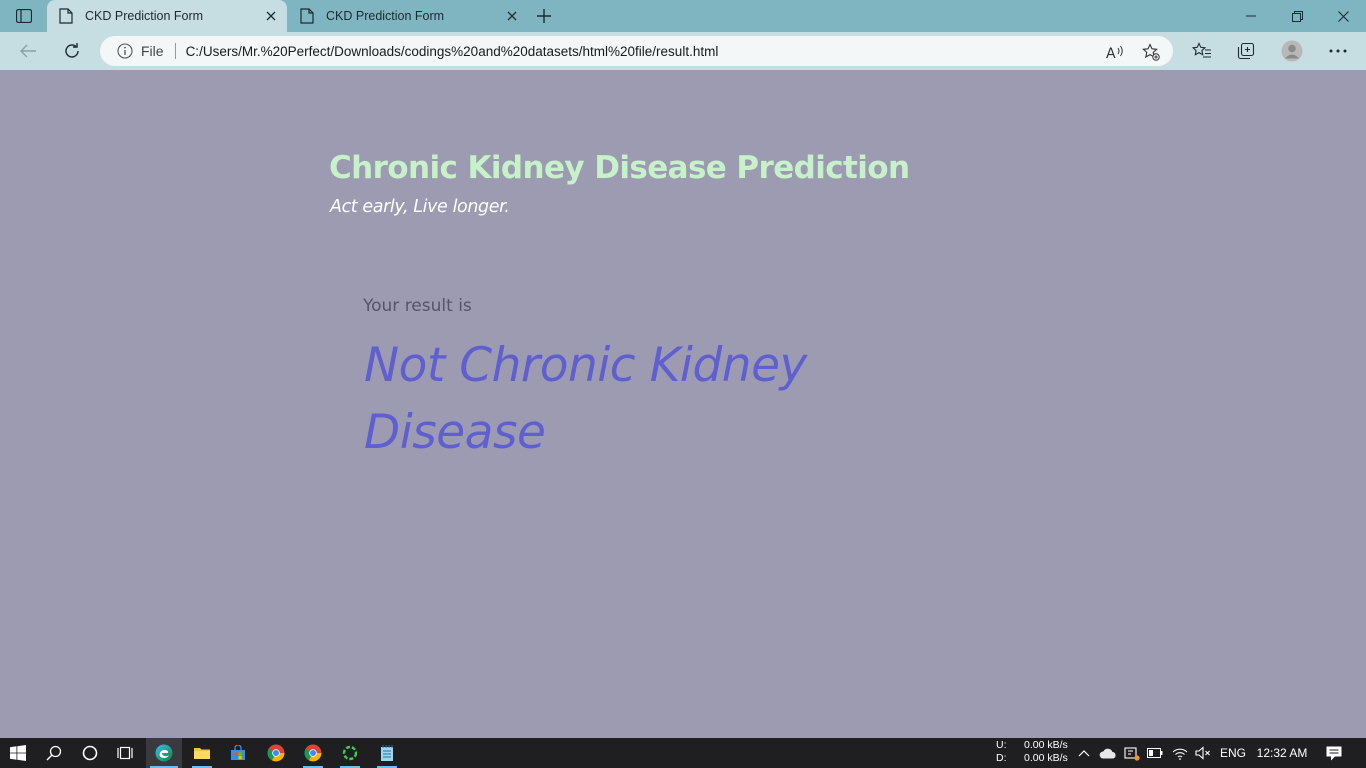 Image resolution: width=1366 pixels, height=768 pixels. What do you see at coordinates (1202, 51) in the screenshot?
I see `favorites-icon` at bounding box center [1202, 51].